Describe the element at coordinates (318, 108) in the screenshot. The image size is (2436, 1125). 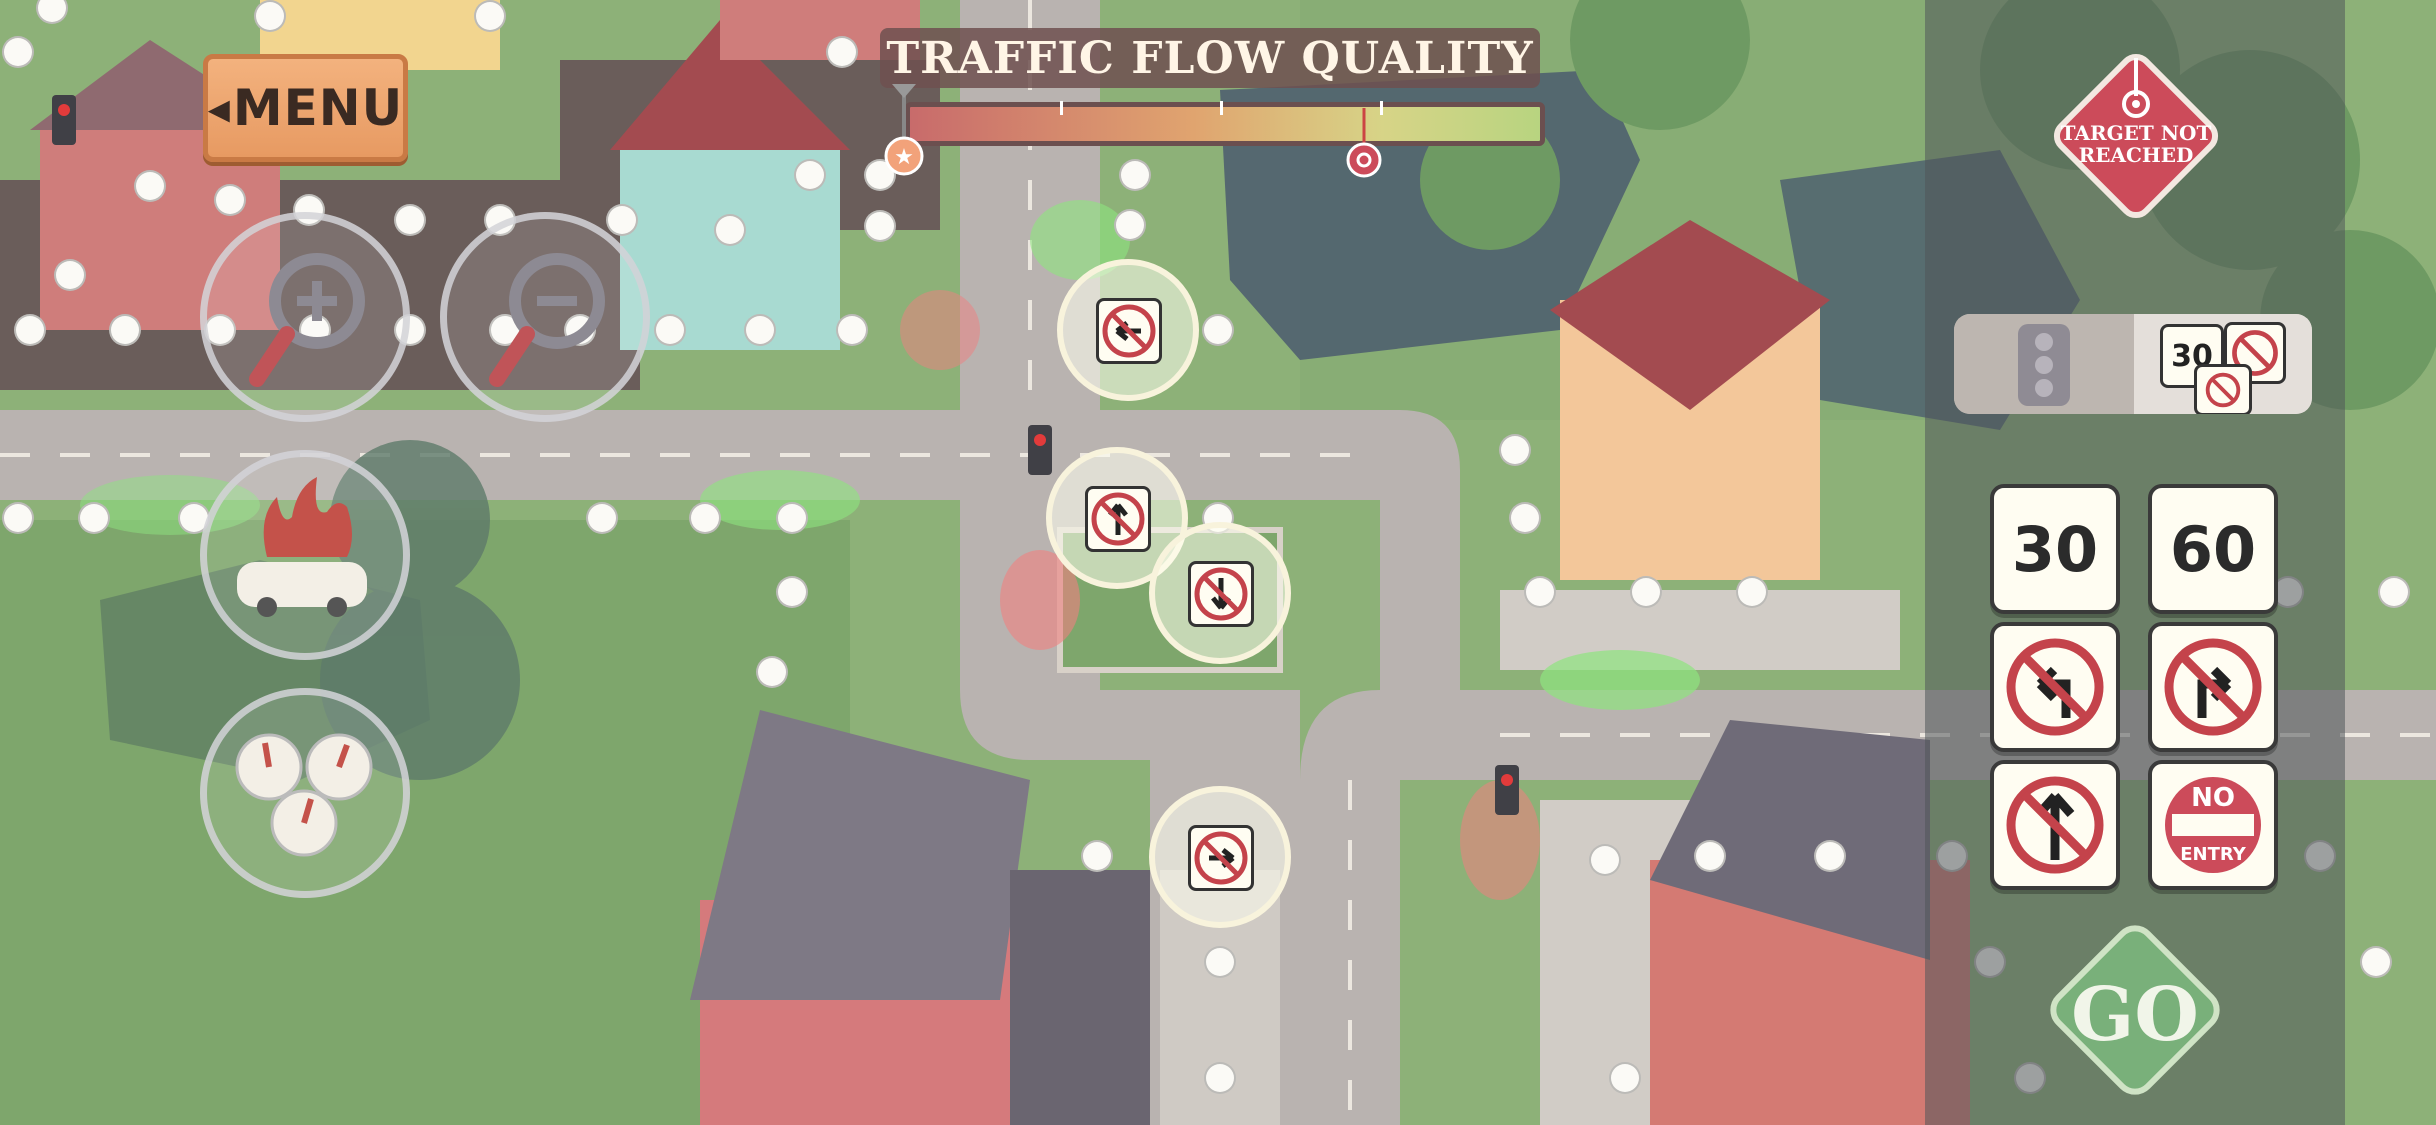
I see `menu-label: MENU` at that location.